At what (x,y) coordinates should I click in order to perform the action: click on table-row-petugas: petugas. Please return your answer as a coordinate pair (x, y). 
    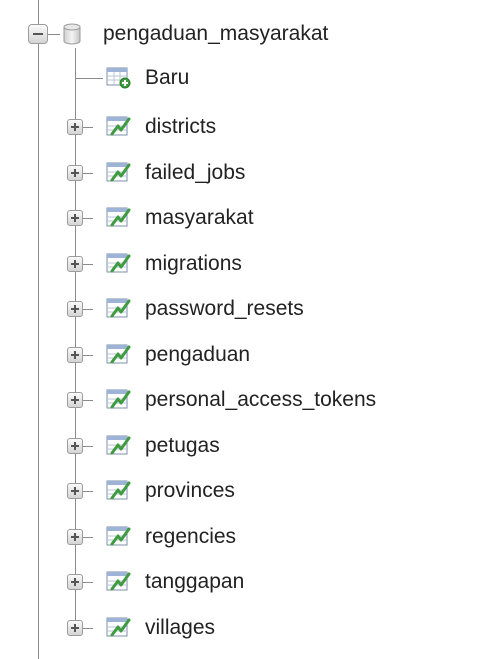
    Looking at the image, I should click on (235, 447).